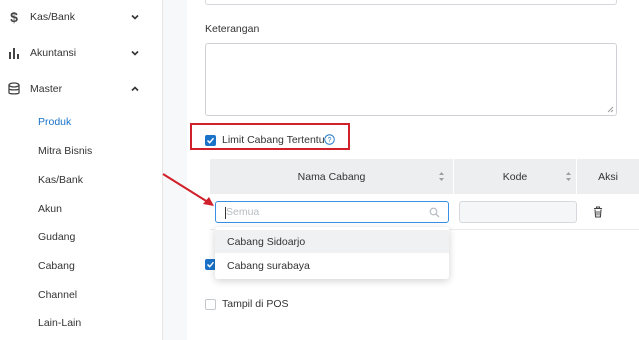 This screenshot has height=340, width=639. I want to click on dropdown-option: Cabang Sidoarjo, so click(332, 241).